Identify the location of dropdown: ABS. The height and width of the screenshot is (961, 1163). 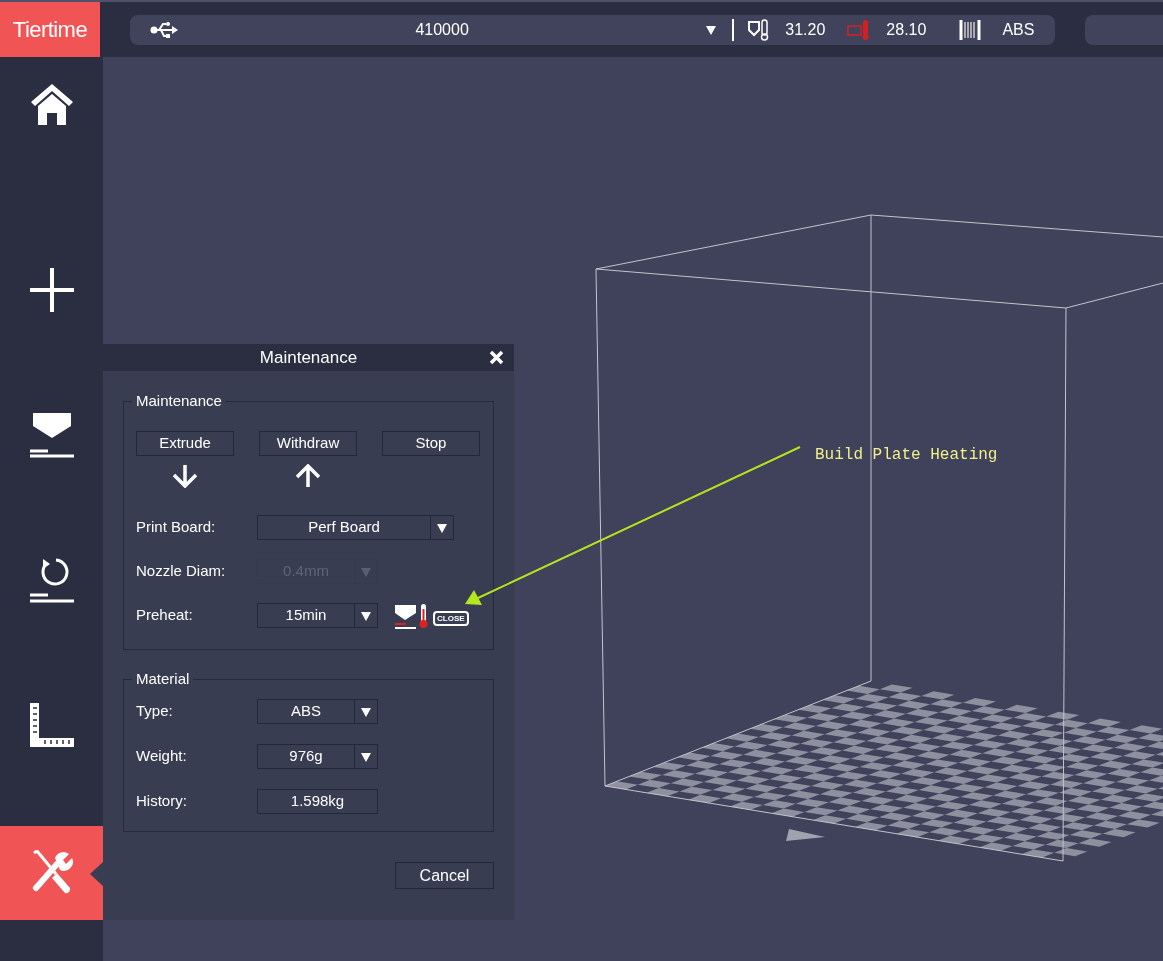
(317, 711).